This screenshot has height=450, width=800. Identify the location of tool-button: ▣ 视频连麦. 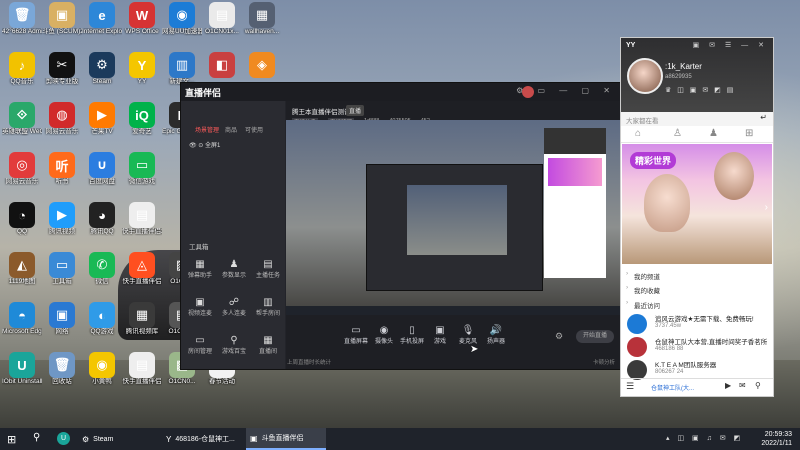
(200, 307).